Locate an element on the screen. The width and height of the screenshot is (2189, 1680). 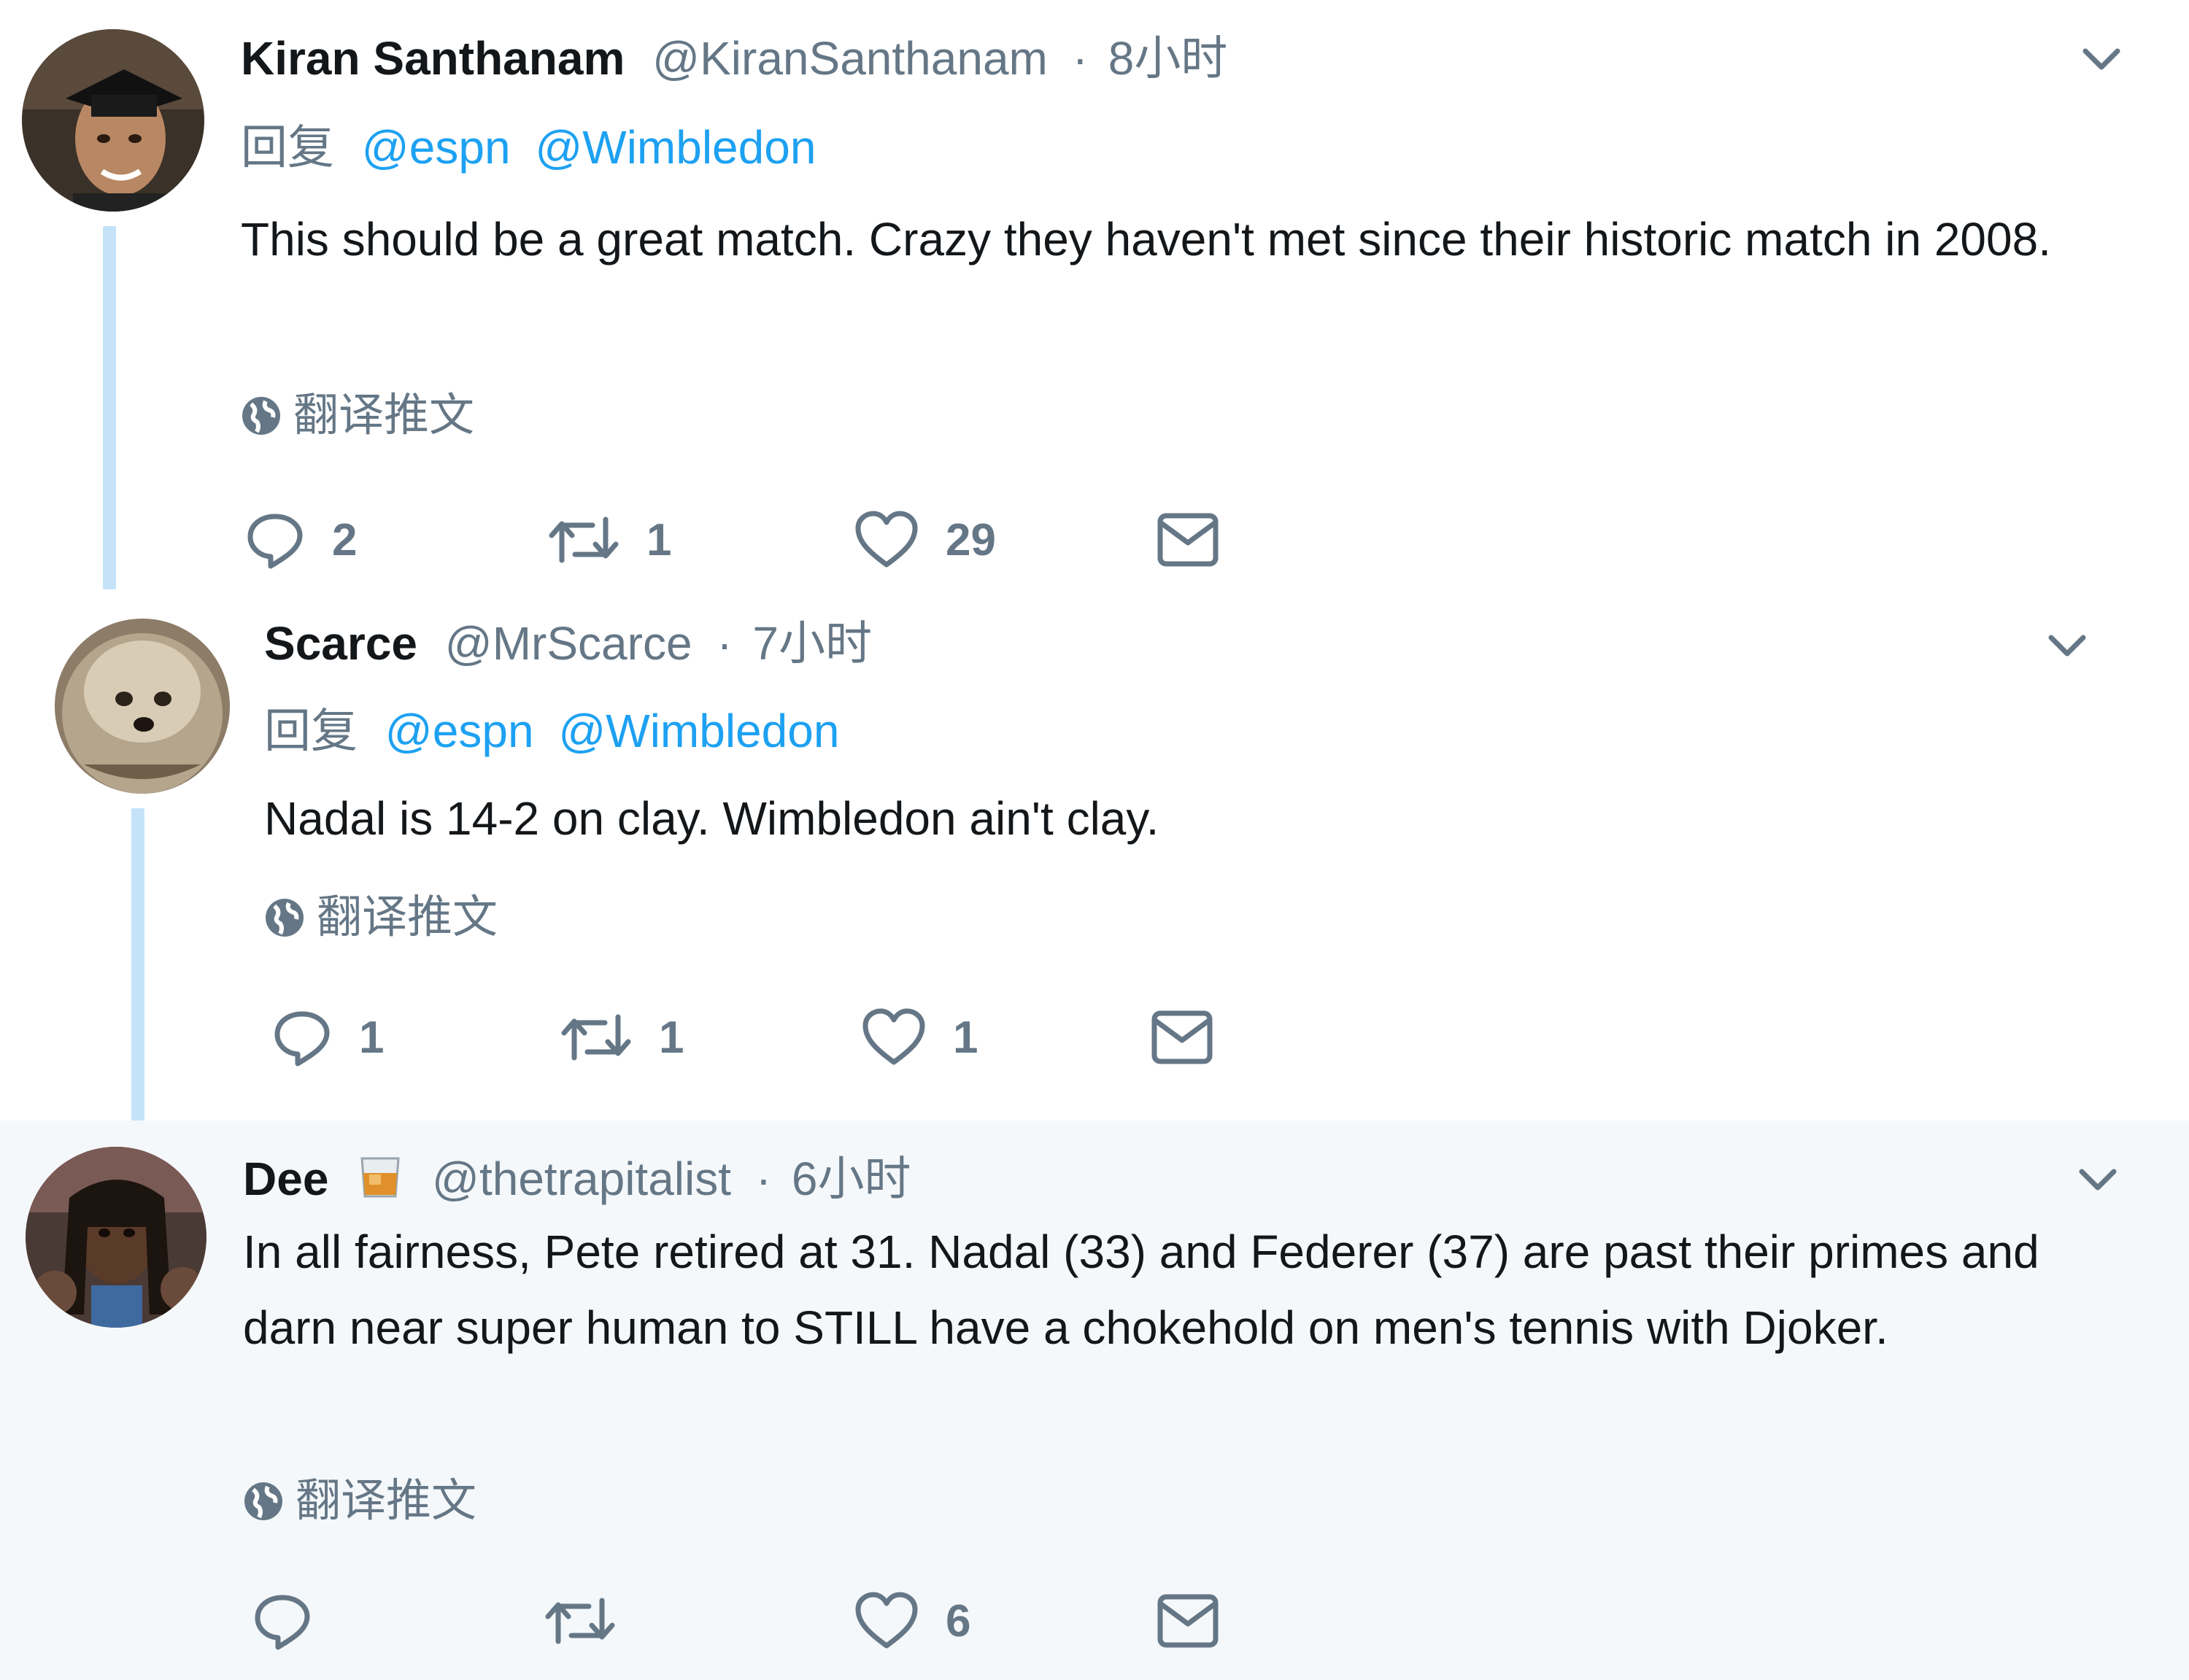
tweet-header: Kiran Santhanam @KiranSanthanam · 8小时 is located at coordinates (734, 58).